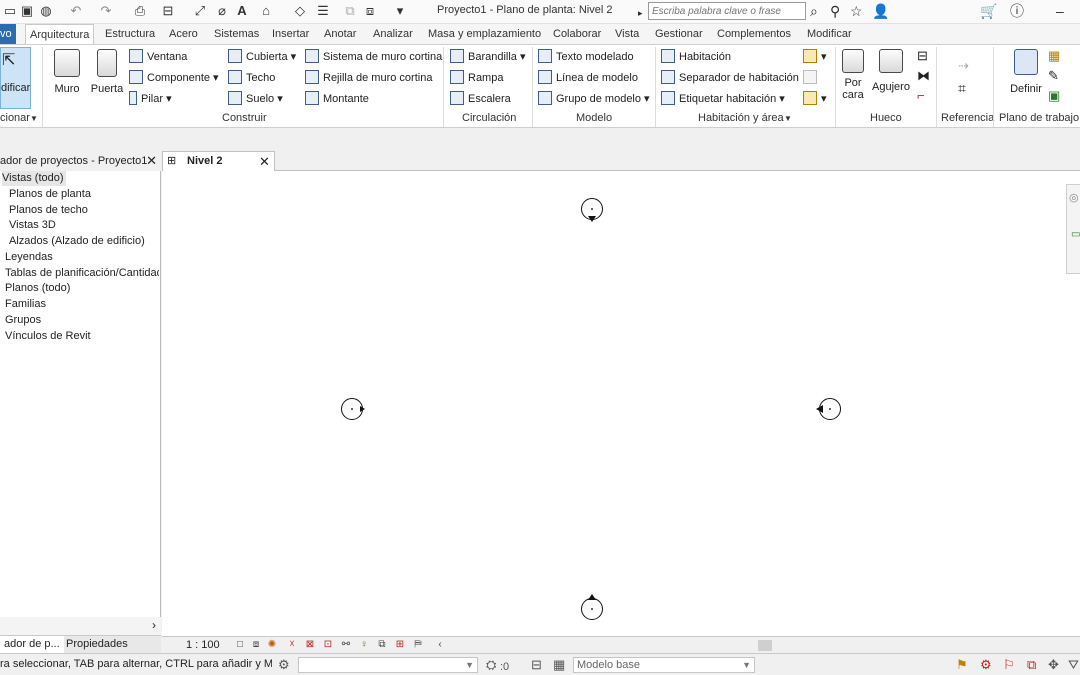 The height and width of the screenshot is (675, 1080). What do you see at coordinates (664, 665) in the screenshot?
I see `design-option-dropdown: Modelo base ▼` at bounding box center [664, 665].